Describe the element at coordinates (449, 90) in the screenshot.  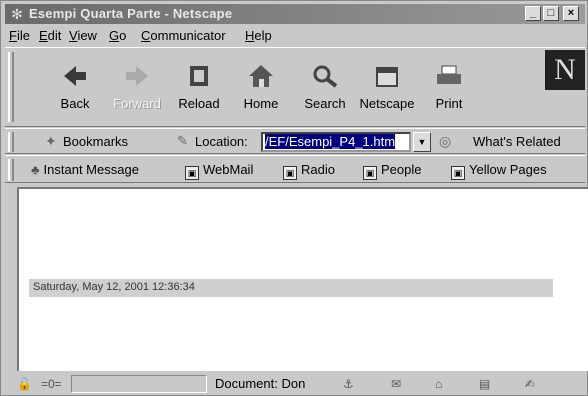
I see `print-button: Print` at that location.